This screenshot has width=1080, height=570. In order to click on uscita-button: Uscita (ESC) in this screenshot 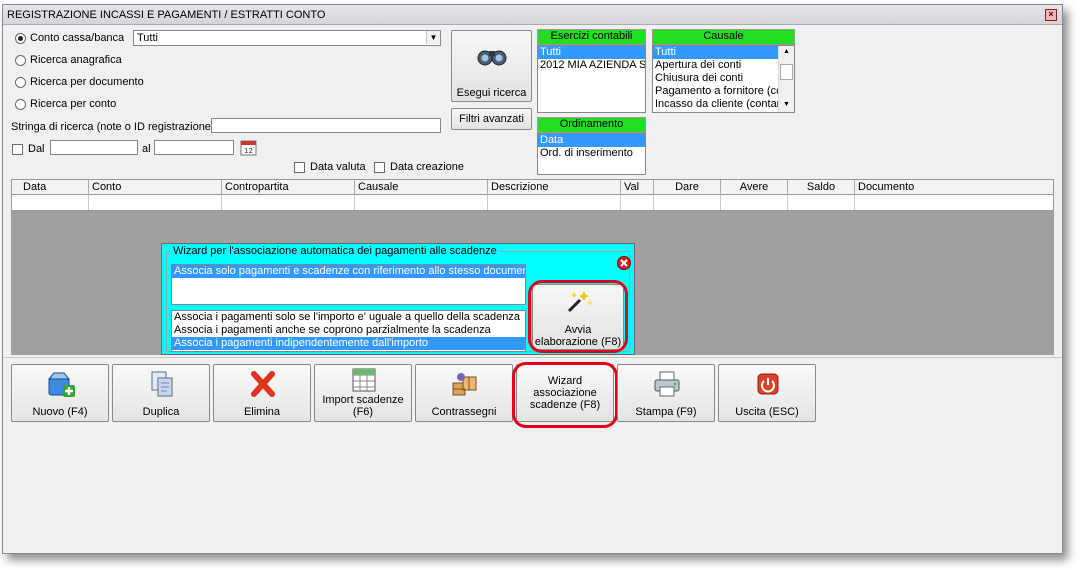, I will do `click(767, 393)`.